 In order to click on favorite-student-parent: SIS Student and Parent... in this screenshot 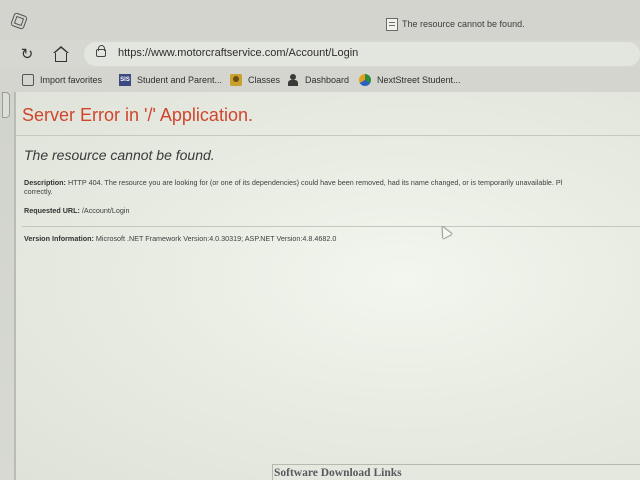, I will do `click(170, 80)`.